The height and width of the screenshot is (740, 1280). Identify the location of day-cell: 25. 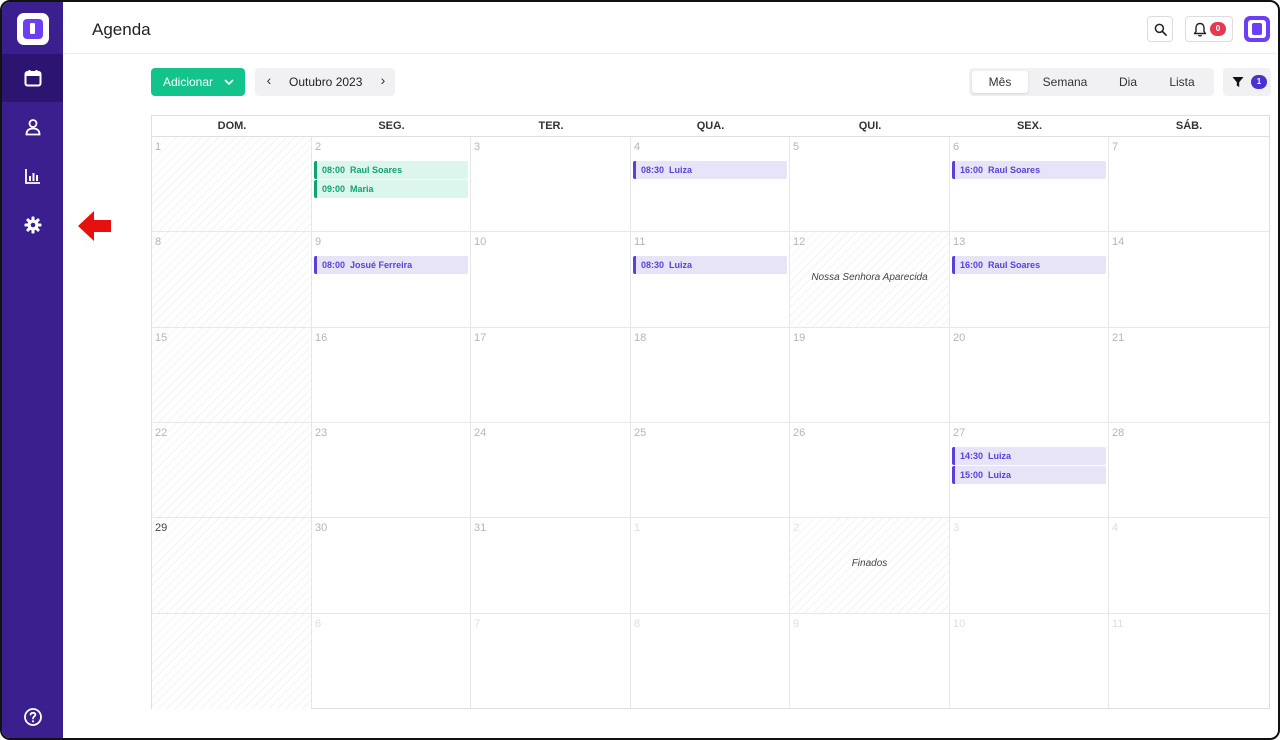
(710, 470).